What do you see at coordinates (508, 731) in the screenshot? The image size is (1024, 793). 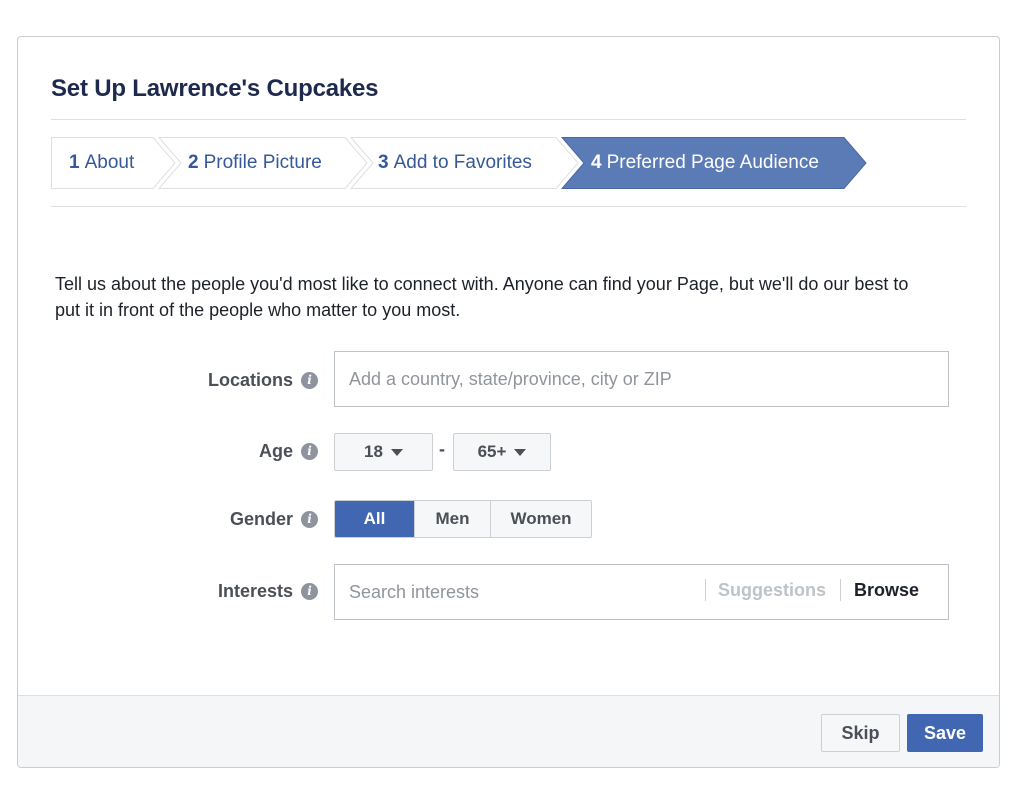 I see `dialog-footer: Skip Save` at bounding box center [508, 731].